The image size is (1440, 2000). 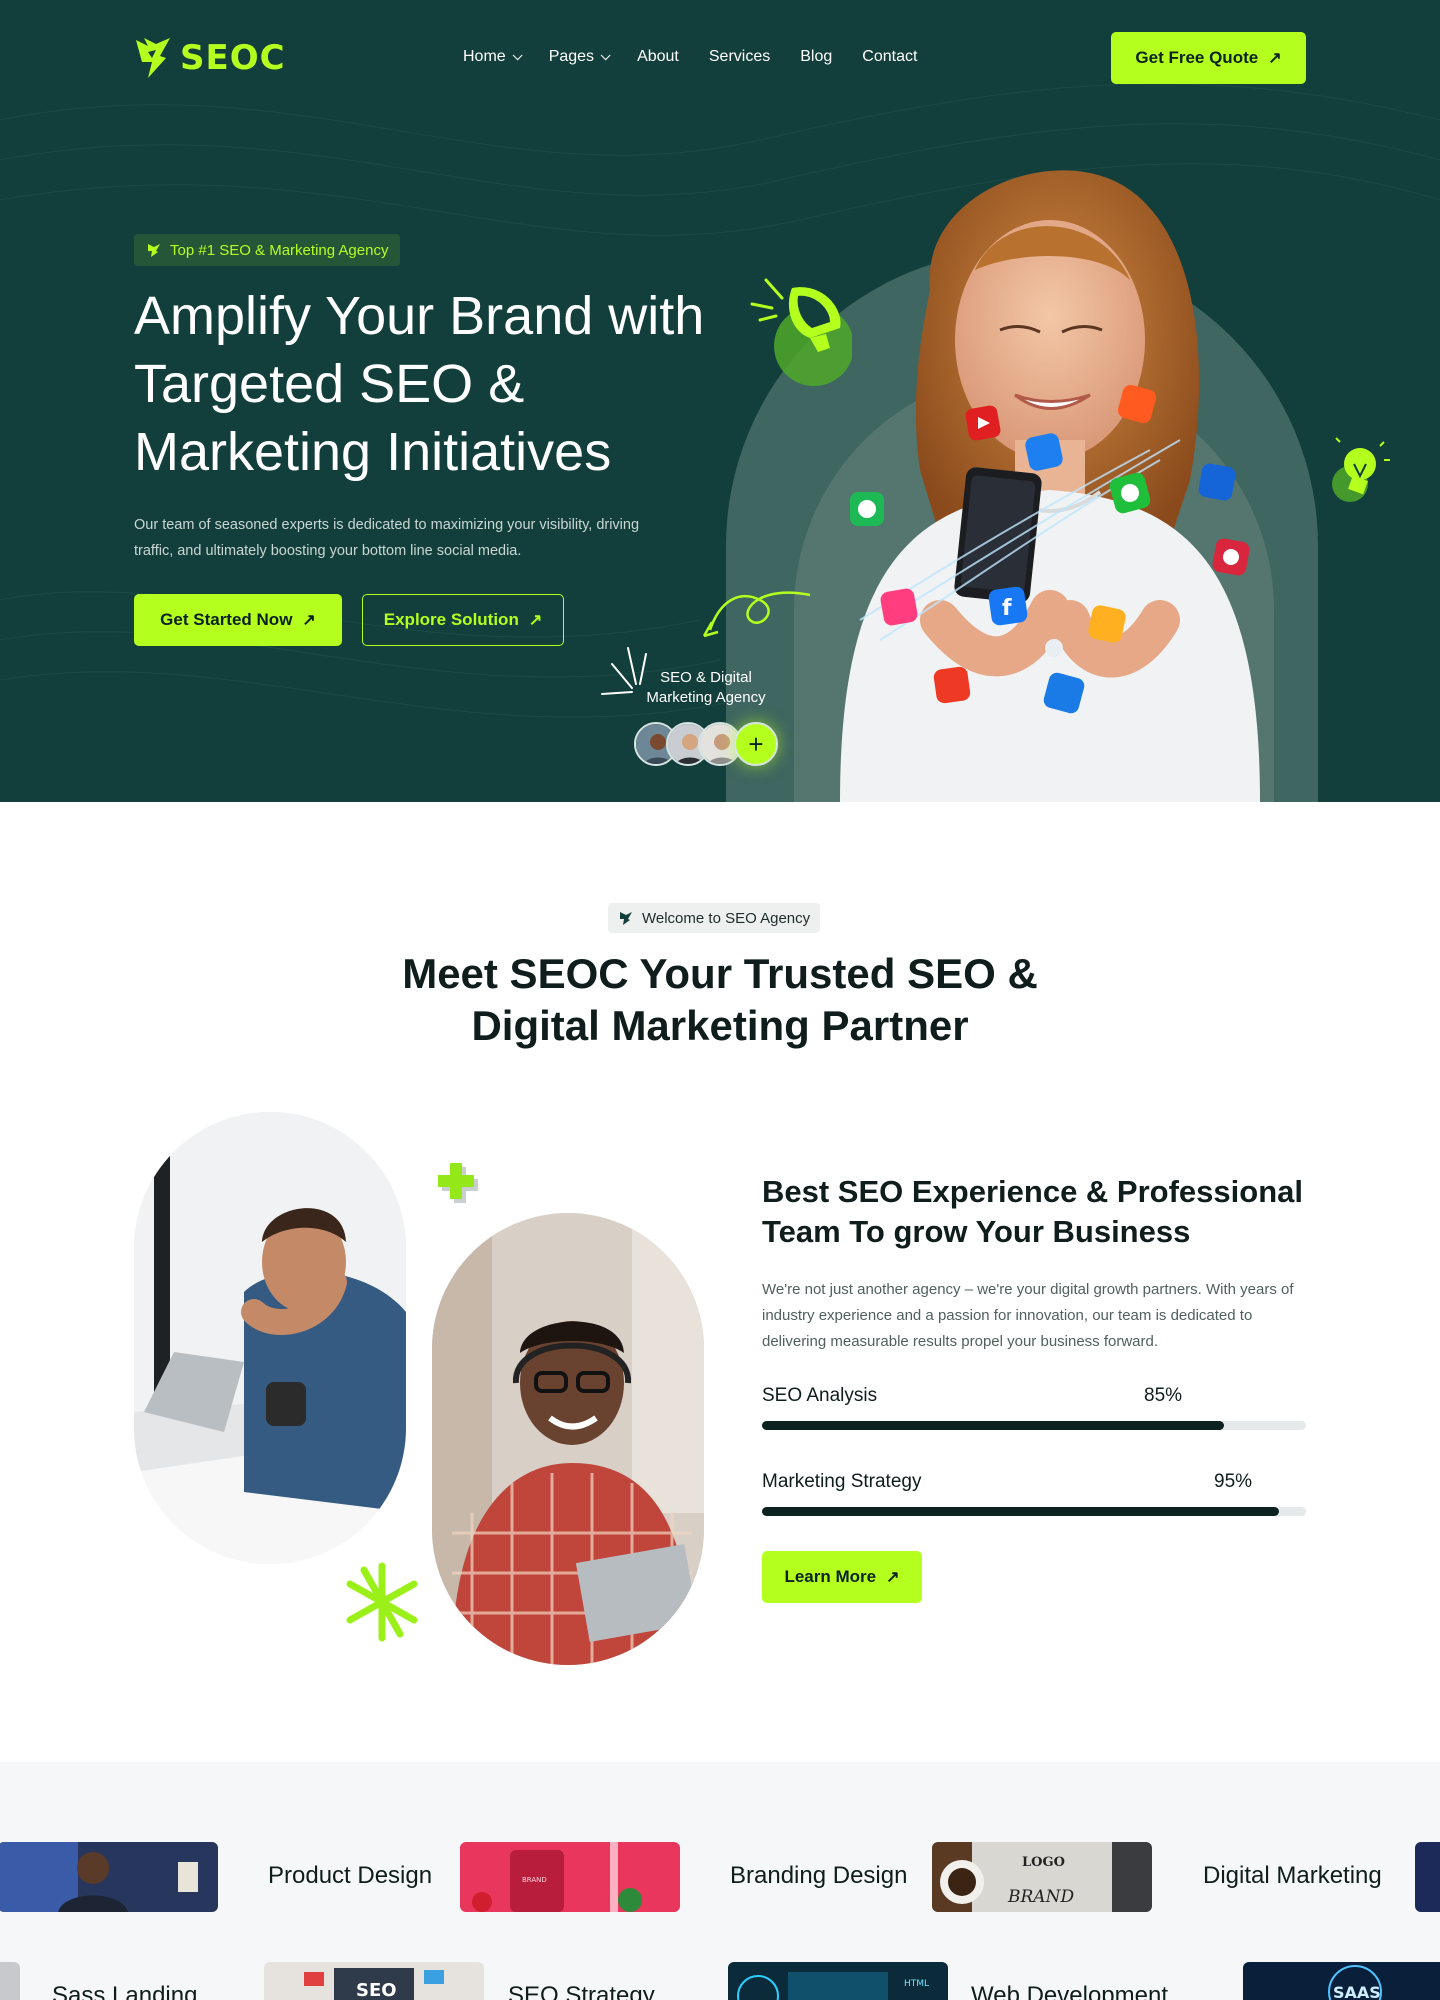 What do you see at coordinates (1233, 1481) in the screenshot?
I see `skill-percent: 95%` at bounding box center [1233, 1481].